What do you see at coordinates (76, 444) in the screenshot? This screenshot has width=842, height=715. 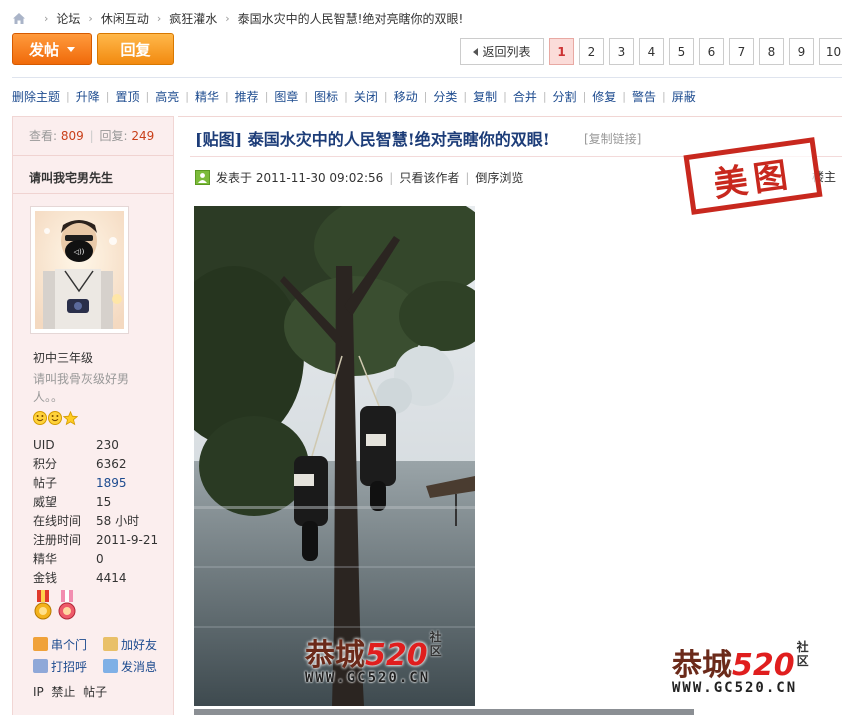 I see `profile-row-uid: UID 230` at bounding box center [76, 444].